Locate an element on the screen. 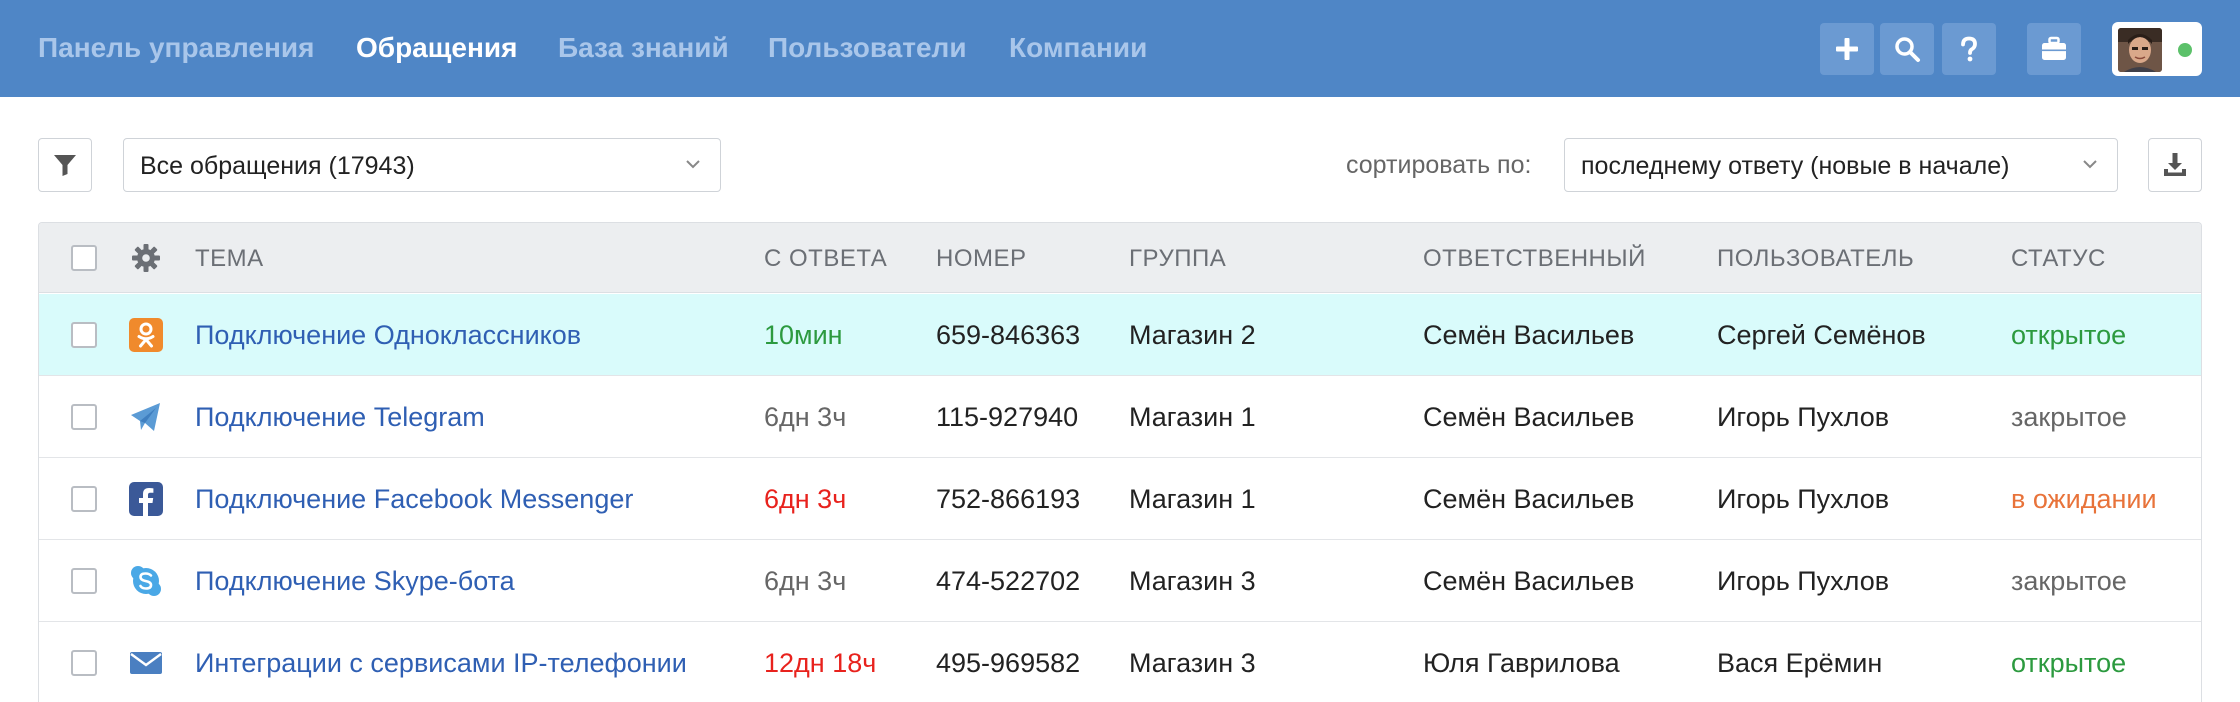  ticket-subject-link: Подключение Skype-бота is located at coordinates (355, 581).